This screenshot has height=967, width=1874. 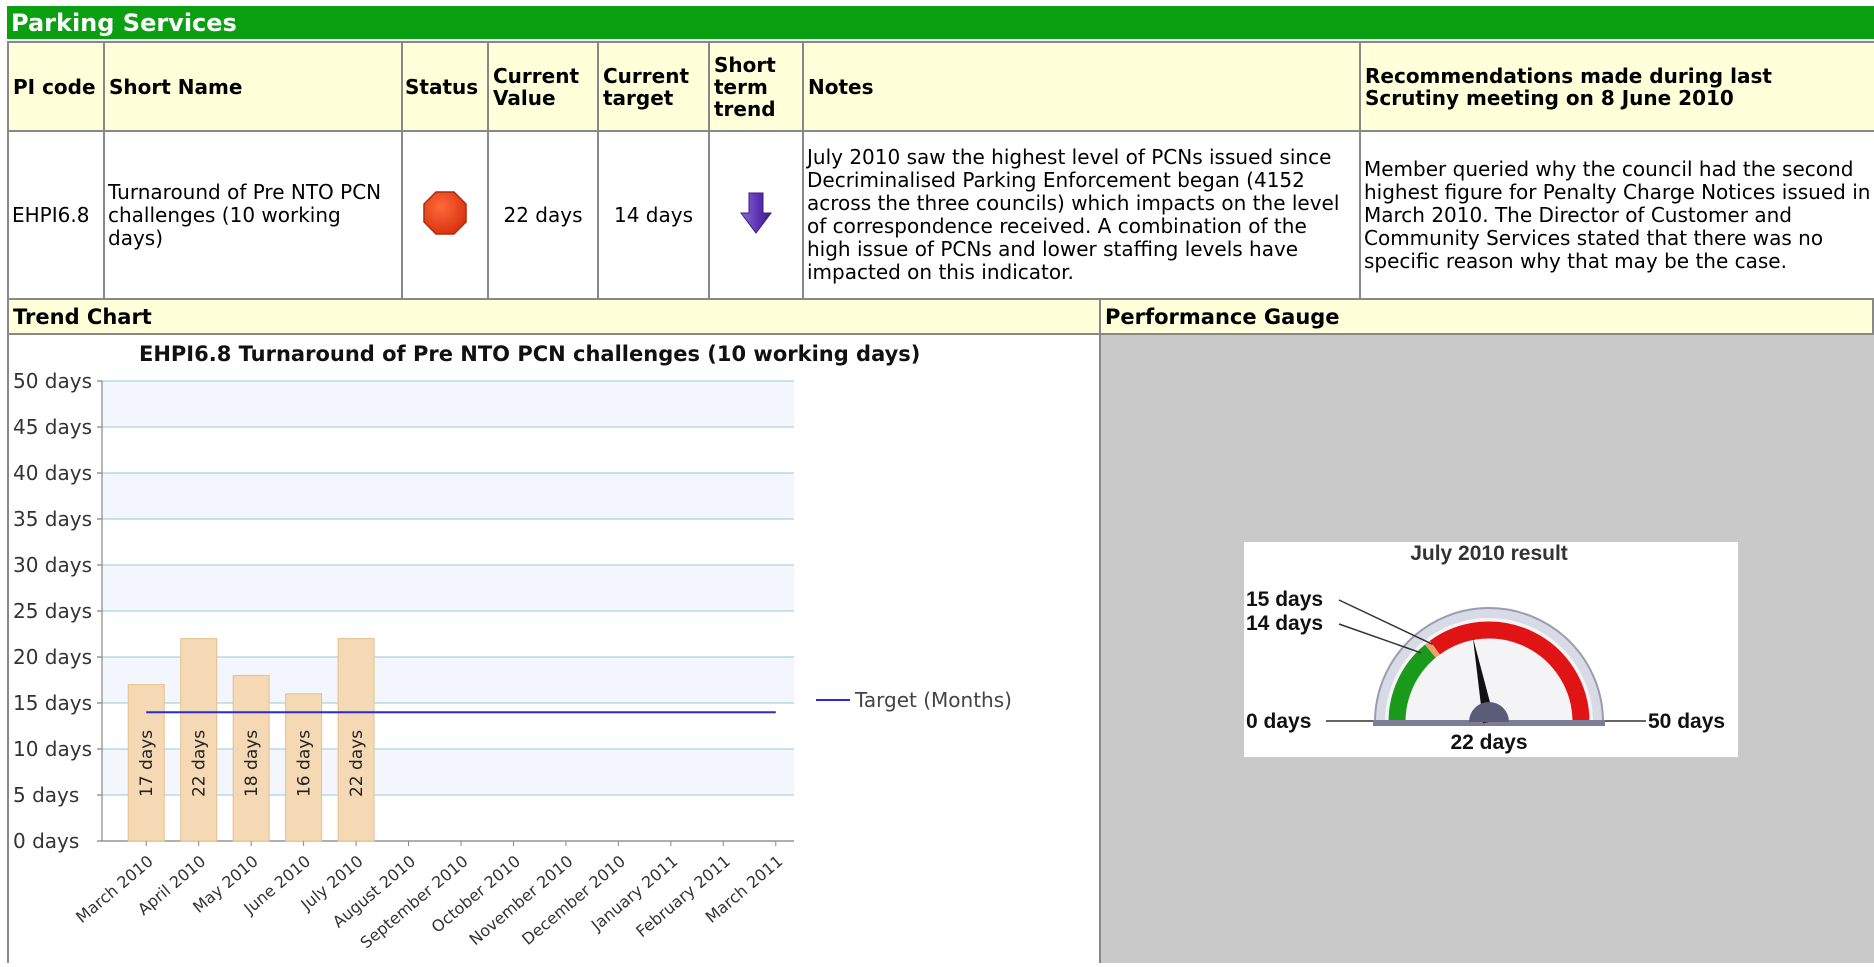 I want to click on trend-cell, so click(x=756, y=215).